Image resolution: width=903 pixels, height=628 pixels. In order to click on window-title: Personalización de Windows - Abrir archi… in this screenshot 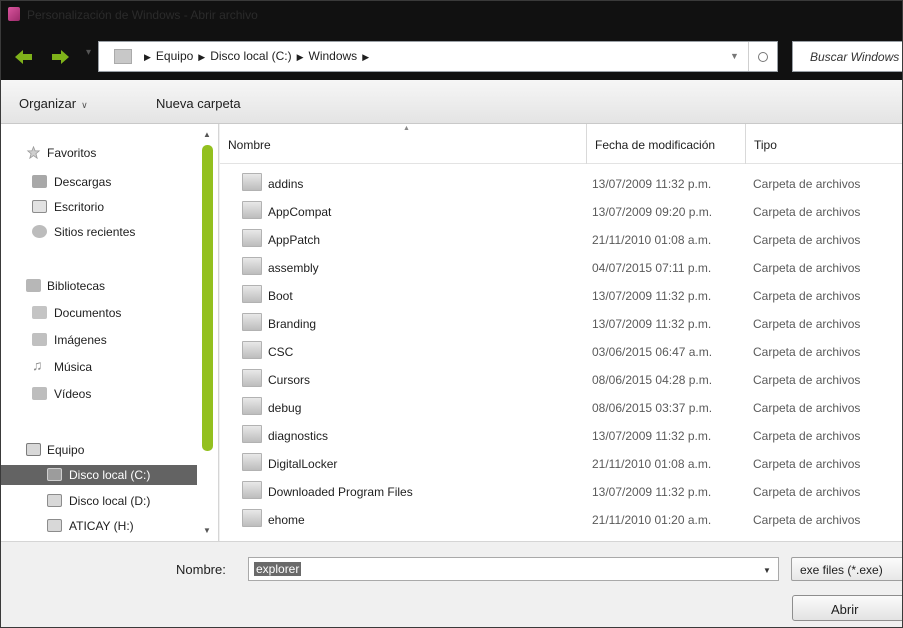, I will do `click(142, 15)`.